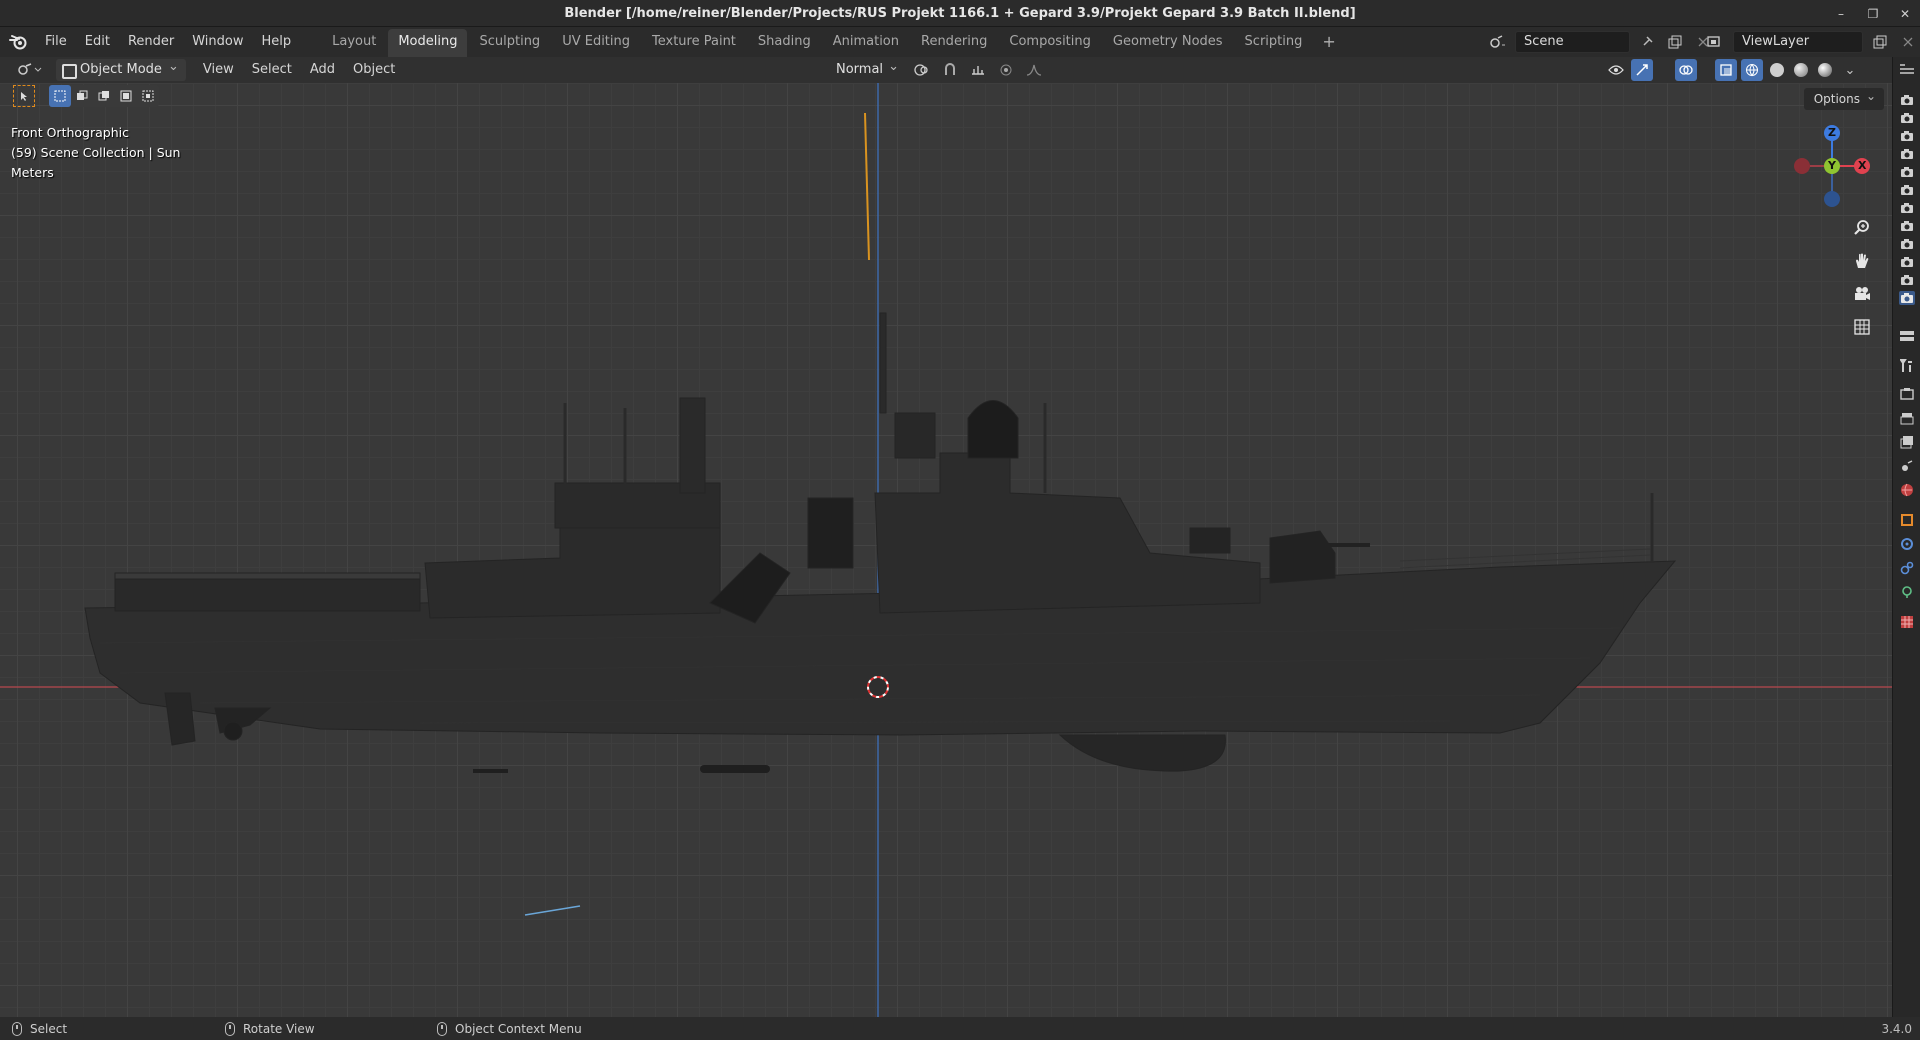 The width and height of the screenshot is (1920, 1040). Describe the element at coordinates (1168, 43) in the screenshot. I see `tab-geometry-nodes: Geometry Nodes` at that location.